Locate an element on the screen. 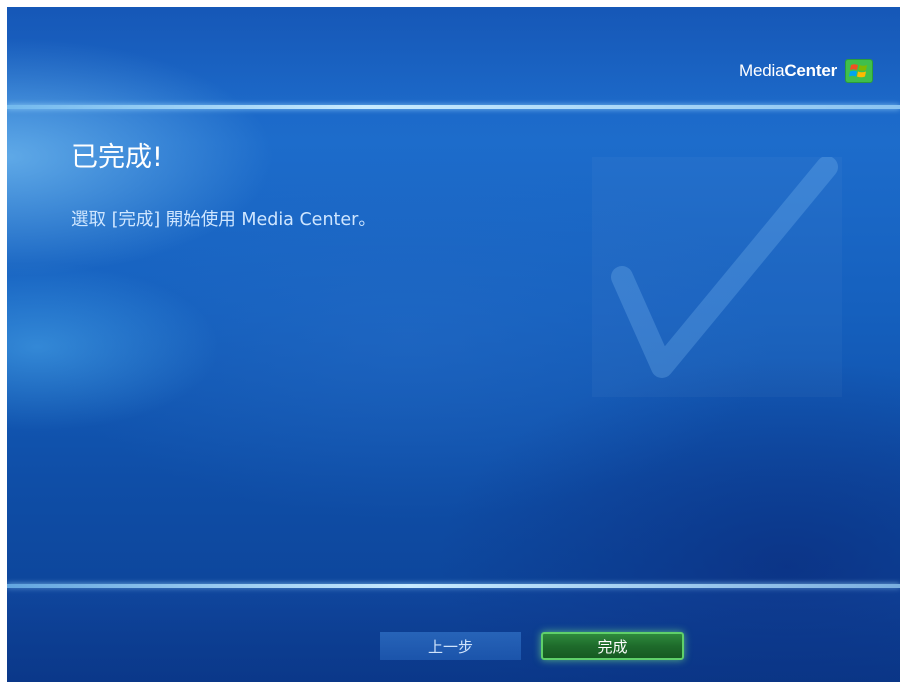 The width and height of the screenshot is (905, 684). windows-flag-icon is located at coordinates (859, 71).